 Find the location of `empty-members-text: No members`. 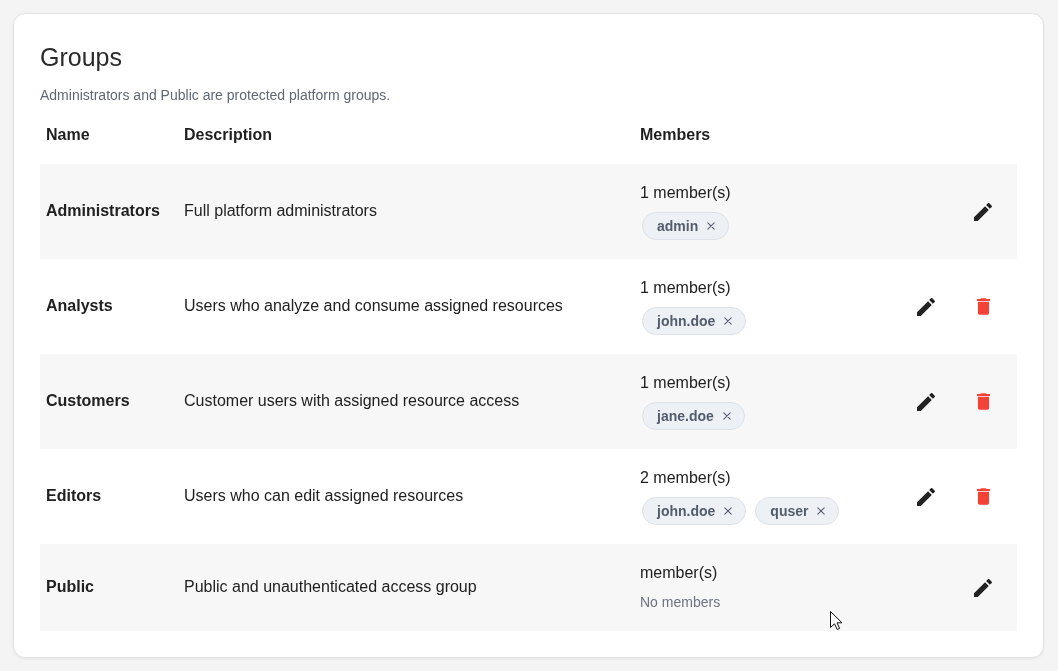

empty-members-text: No members is located at coordinates (680, 602).